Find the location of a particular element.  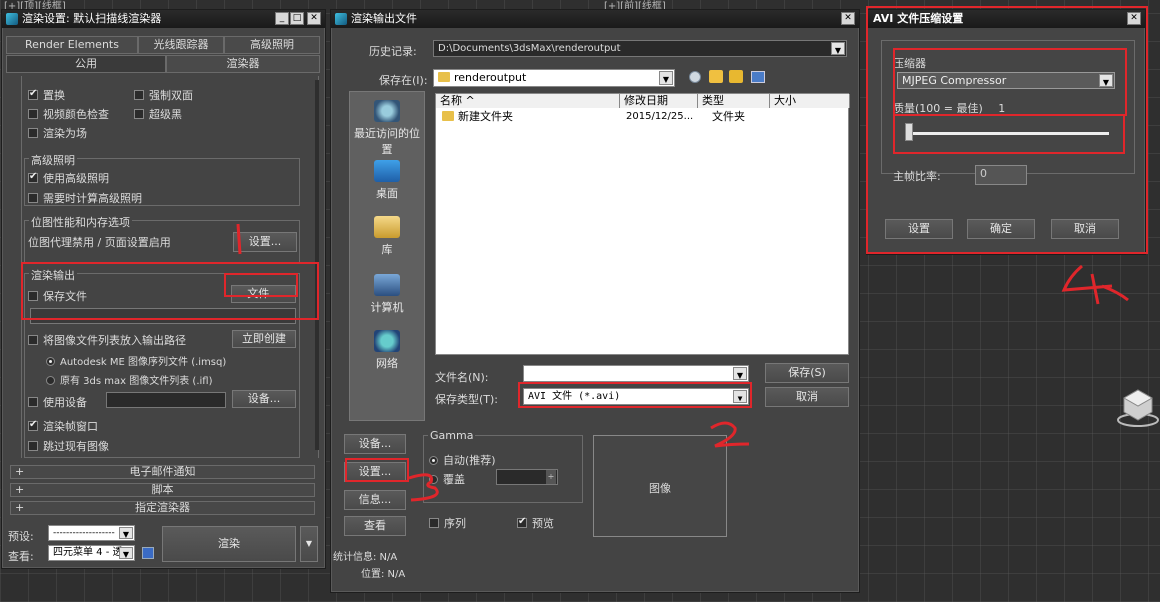

video-color-check-option: 视频颜色检查 is located at coordinates (68, 114).